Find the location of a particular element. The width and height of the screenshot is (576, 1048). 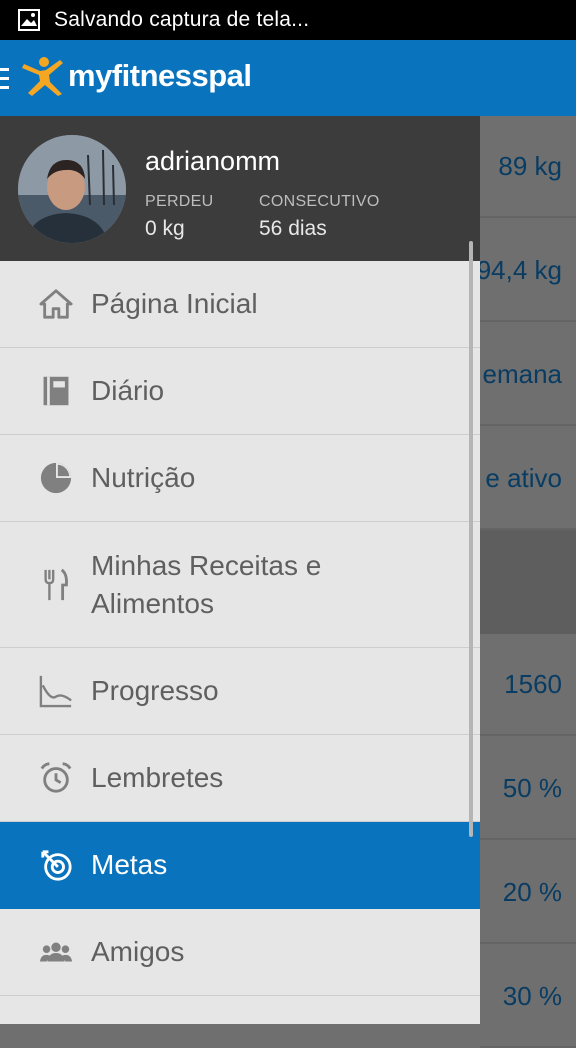

app-logo: myfitnesspal is located at coordinates (136, 76).